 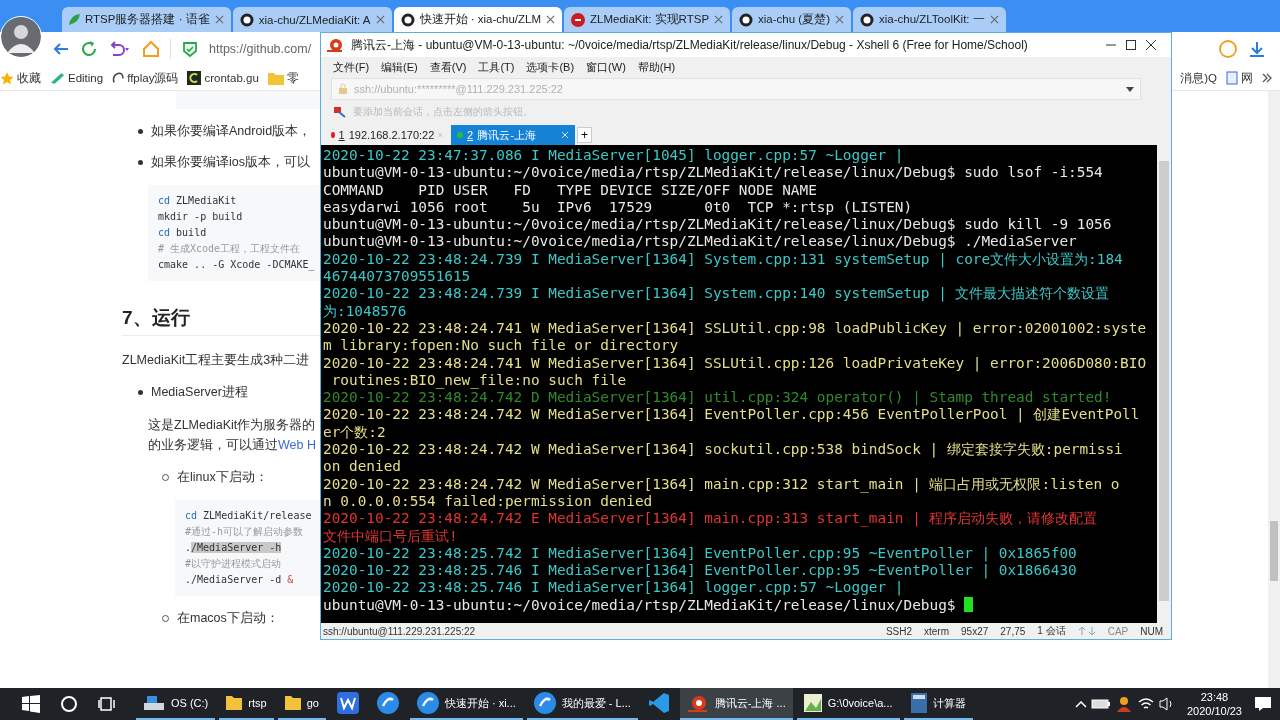 What do you see at coordinates (244, 532) in the screenshot?
I see `code-line: #通过-h可以了解启动参数` at bounding box center [244, 532].